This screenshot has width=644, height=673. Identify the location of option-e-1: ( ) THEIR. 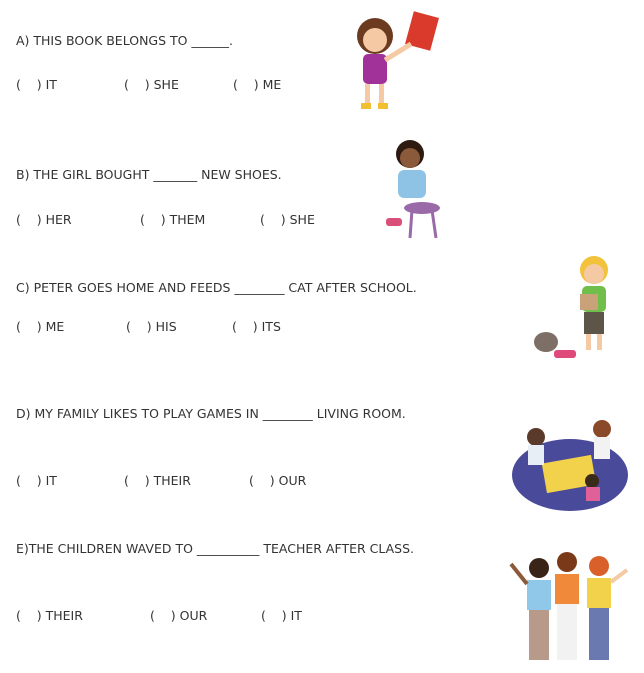
(49, 616).